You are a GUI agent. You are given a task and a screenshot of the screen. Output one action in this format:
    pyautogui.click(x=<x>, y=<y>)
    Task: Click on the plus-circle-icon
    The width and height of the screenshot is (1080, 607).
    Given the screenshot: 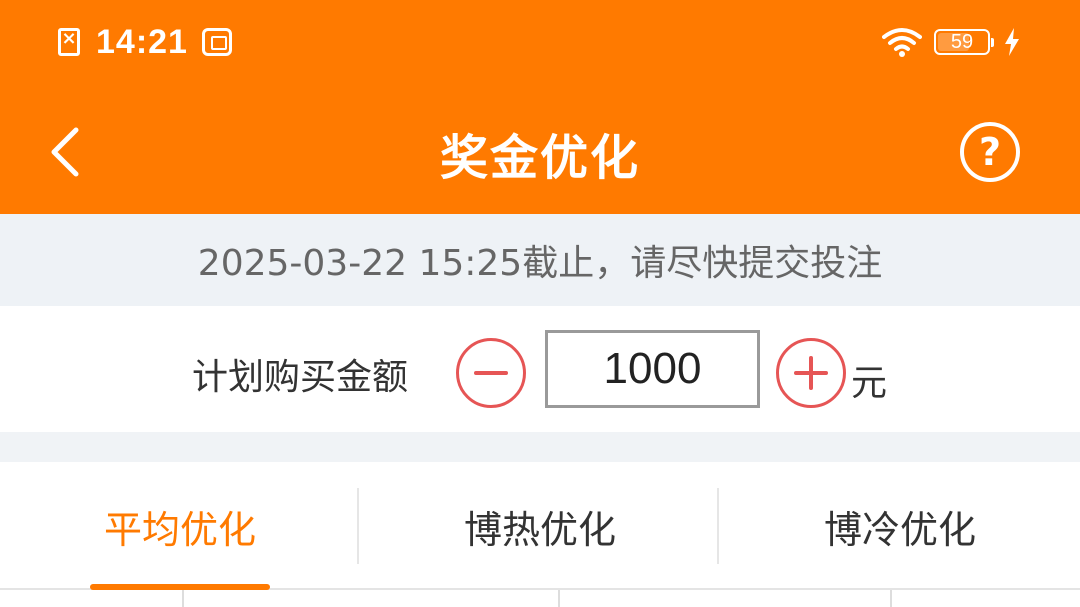 What is the action you would take?
    pyautogui.click(x=811, y=373)
    